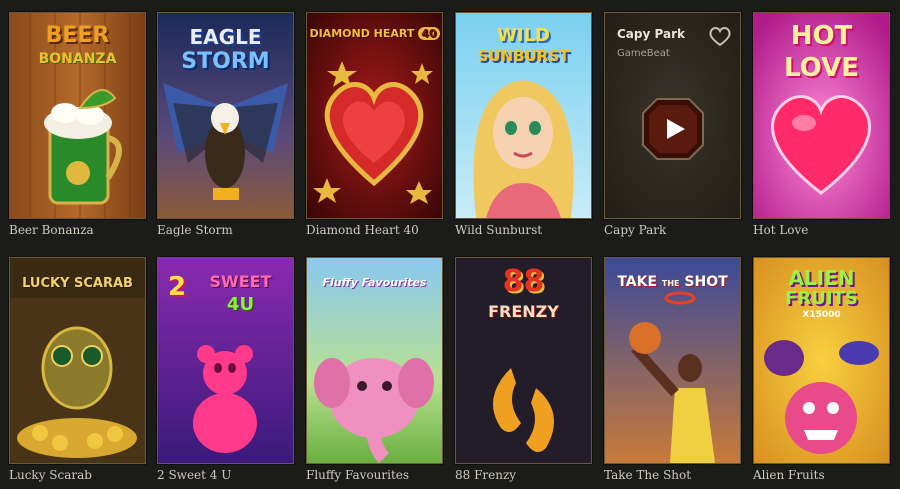  What do you see at coordinates (523, 475) in the screenshot?
I see `game-label: 88 Frenzy` at bounding box center [523, 475].